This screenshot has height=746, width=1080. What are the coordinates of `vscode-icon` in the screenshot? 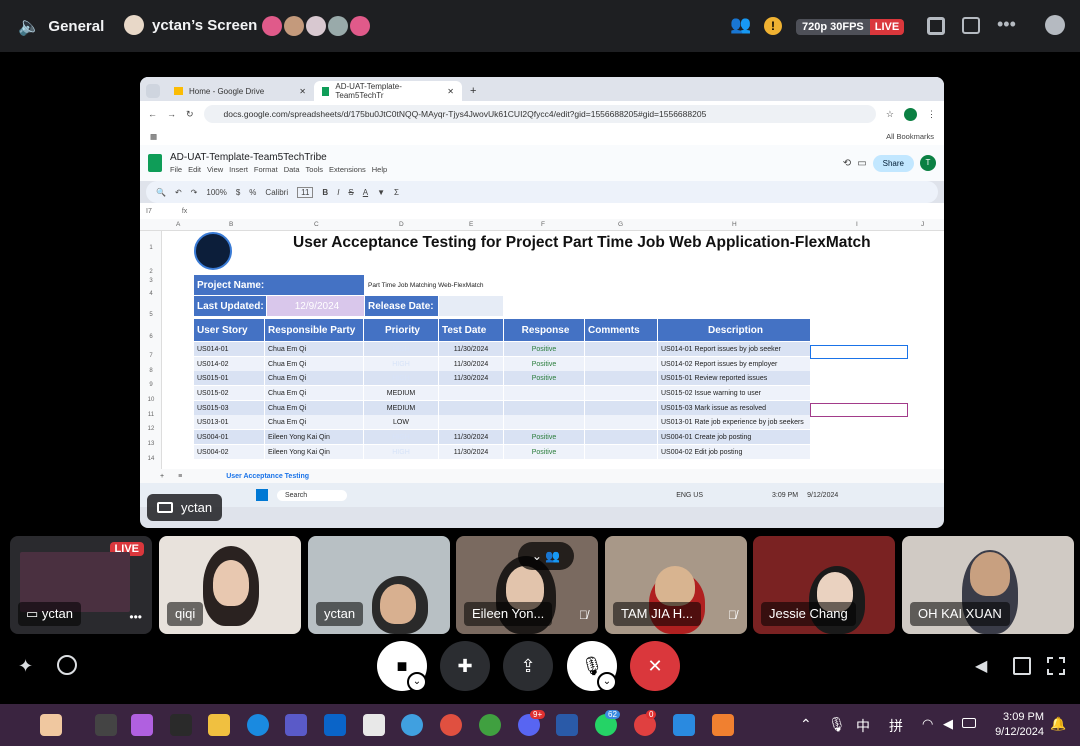 It's located at (684, 725).